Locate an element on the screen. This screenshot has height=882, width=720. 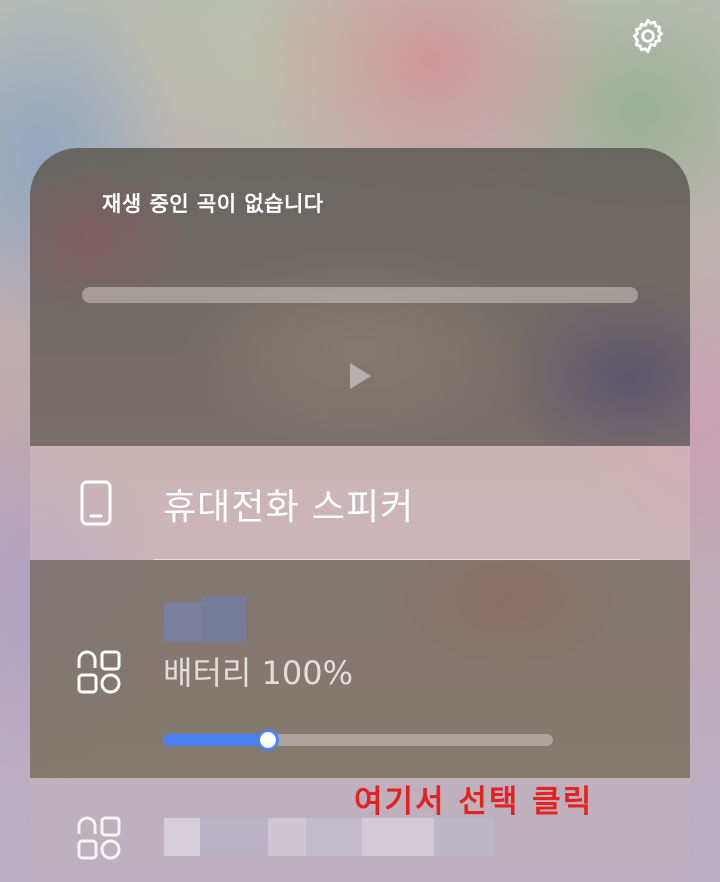
device-battery-text: 배터리 100% is located at coordinates (258, 673).